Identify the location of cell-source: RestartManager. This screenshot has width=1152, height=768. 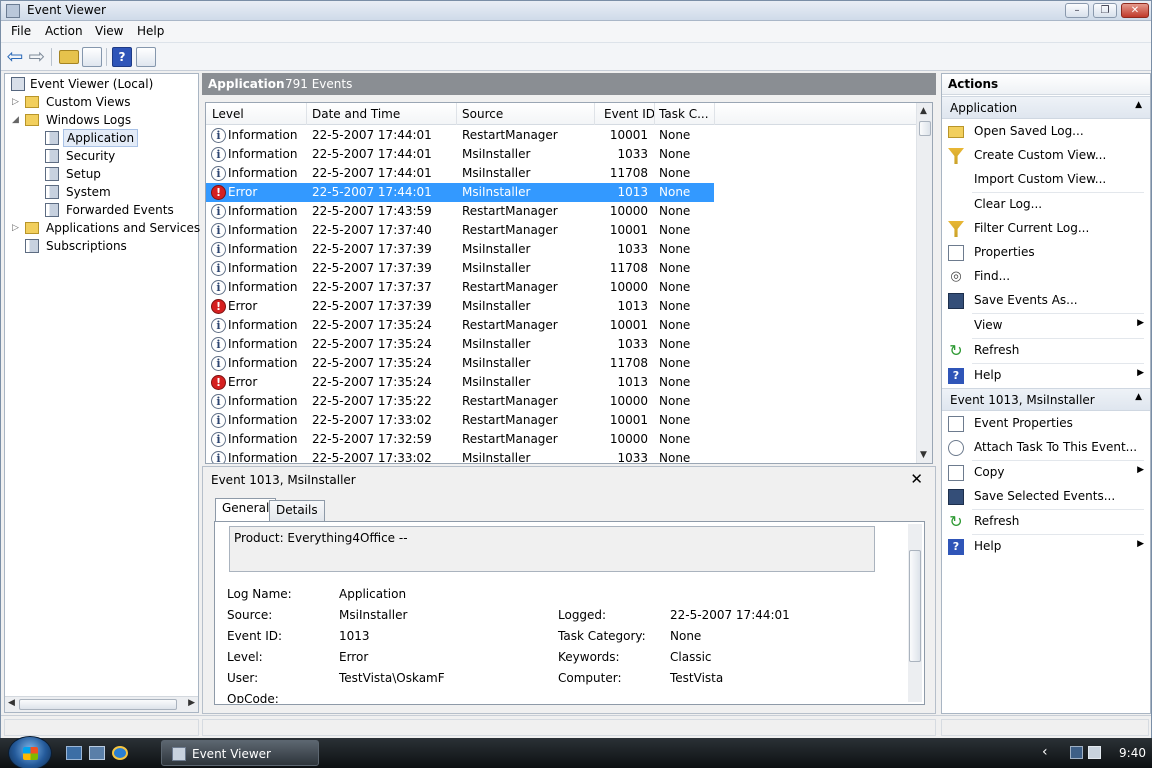
(510, 211).